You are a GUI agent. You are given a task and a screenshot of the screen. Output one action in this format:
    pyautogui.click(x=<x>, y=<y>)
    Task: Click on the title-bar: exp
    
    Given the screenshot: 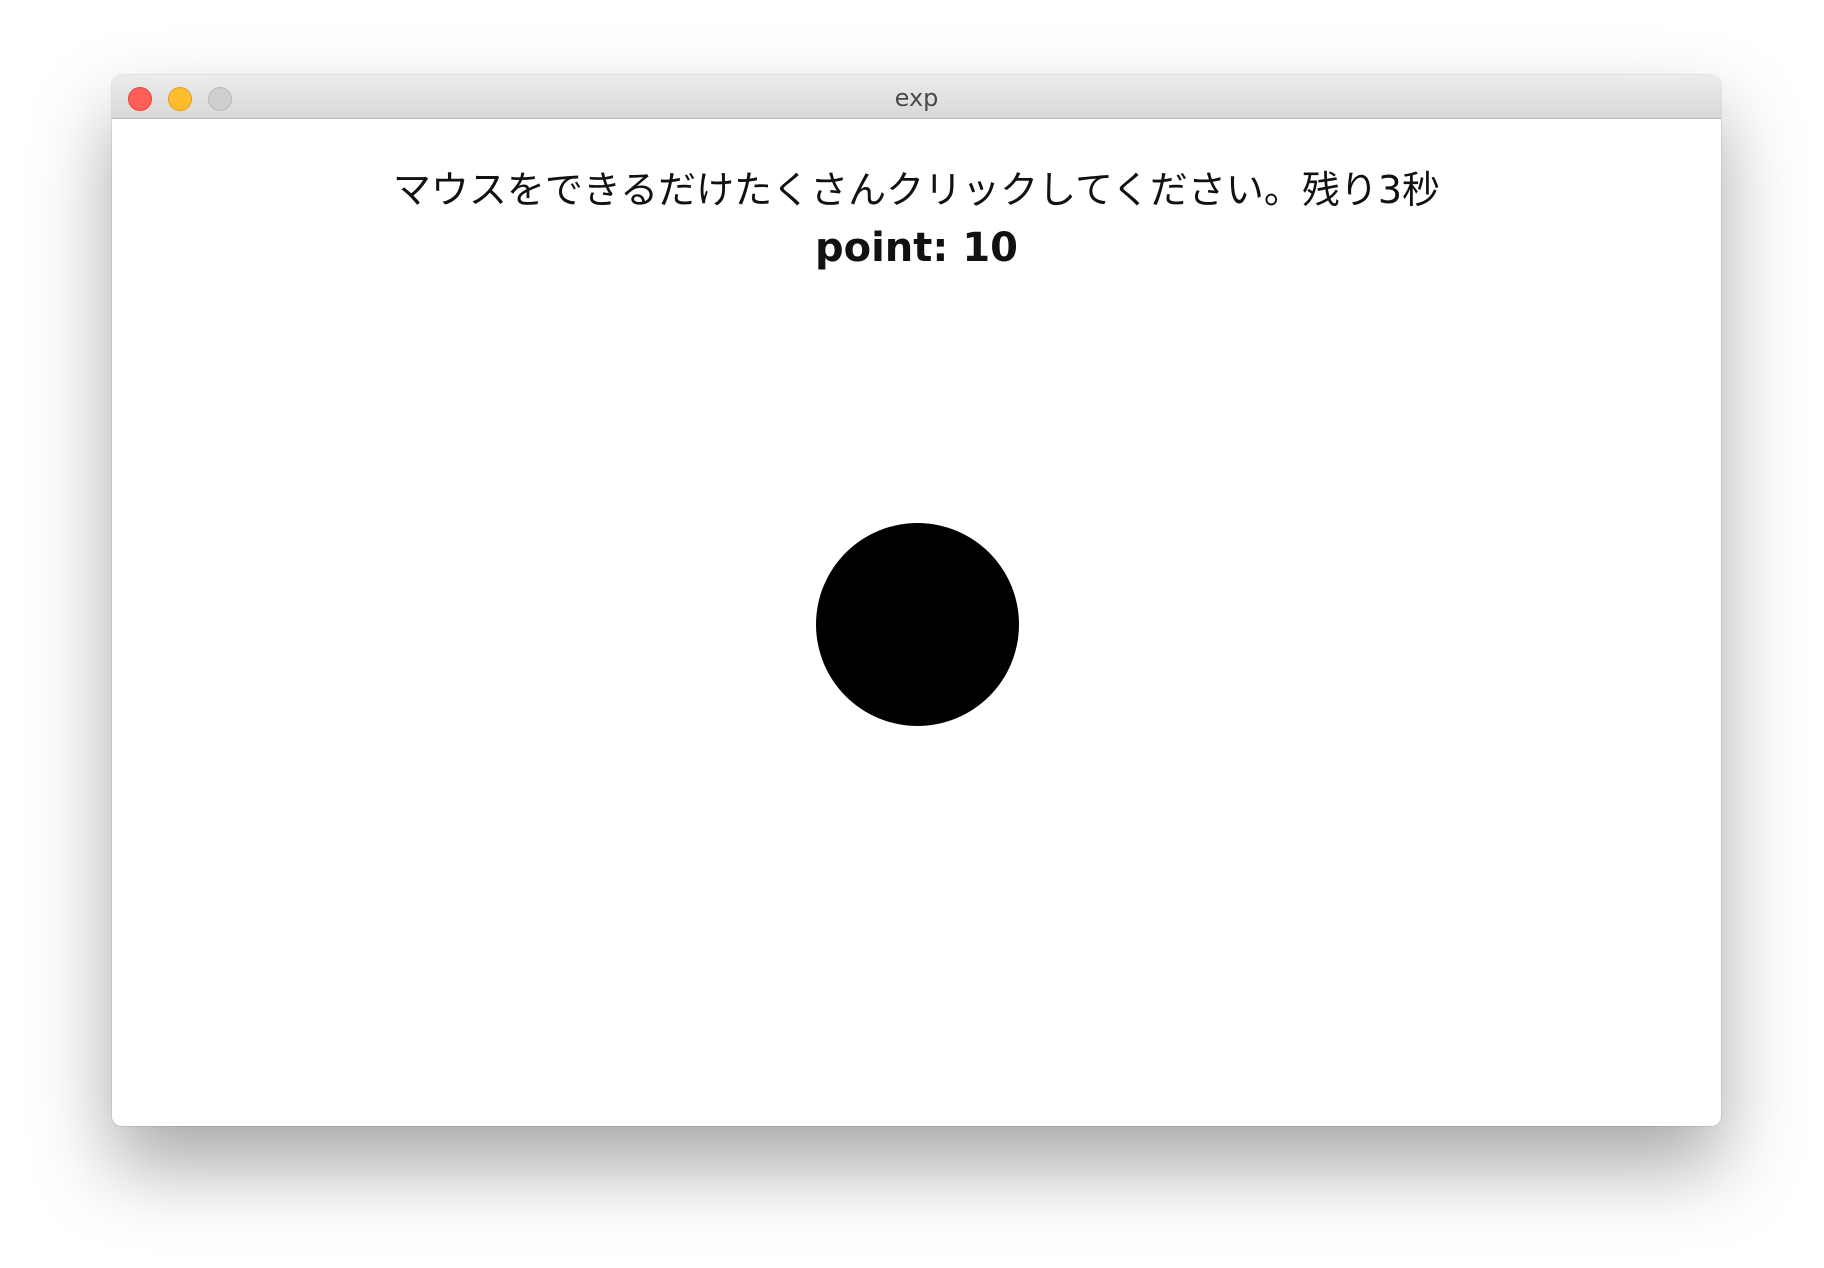 What is the action you would take?
    pyautogui.click(x=916, y=97)
    